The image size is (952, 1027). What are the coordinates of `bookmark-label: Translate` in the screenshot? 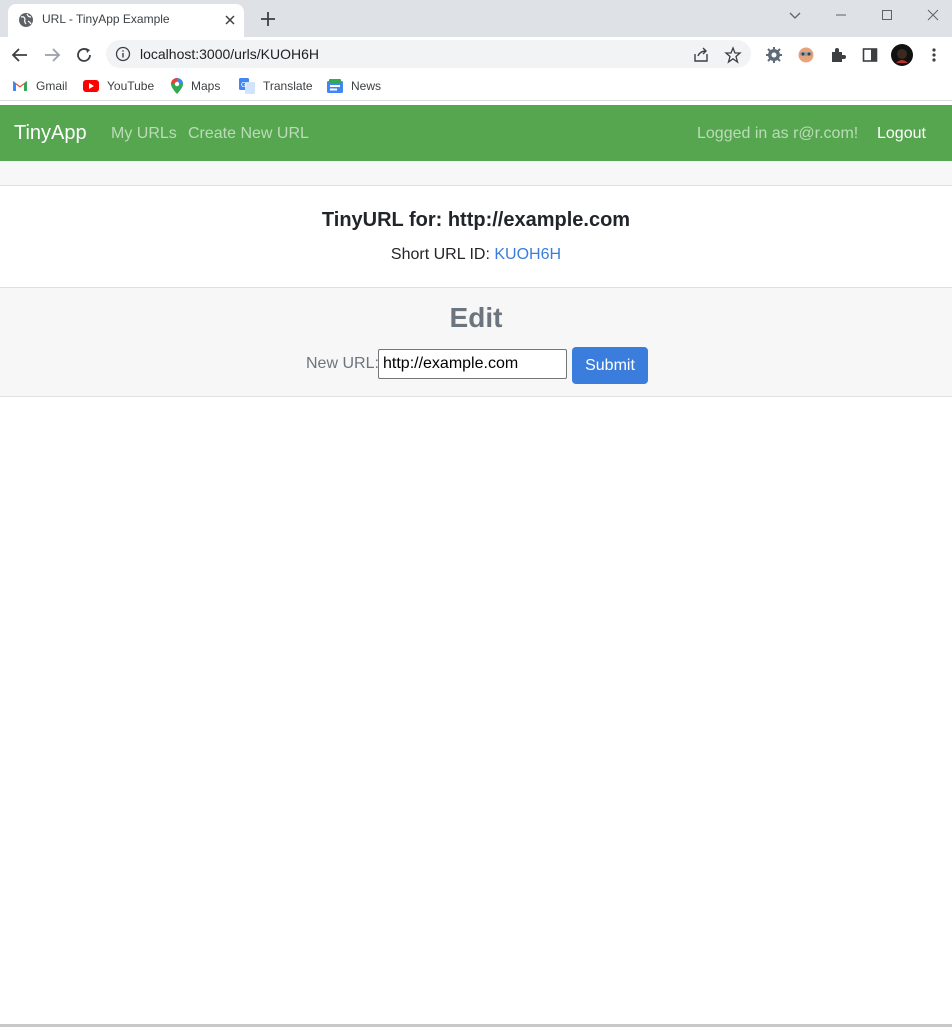 It's located at (288, 86).